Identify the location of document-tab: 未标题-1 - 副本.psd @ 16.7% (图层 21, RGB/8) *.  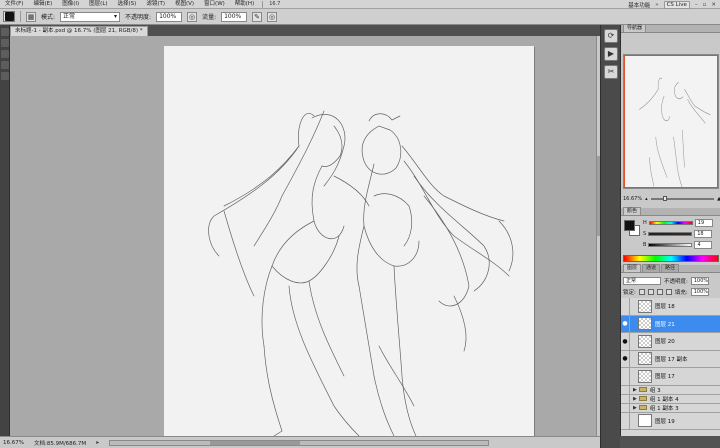
(79, 31).